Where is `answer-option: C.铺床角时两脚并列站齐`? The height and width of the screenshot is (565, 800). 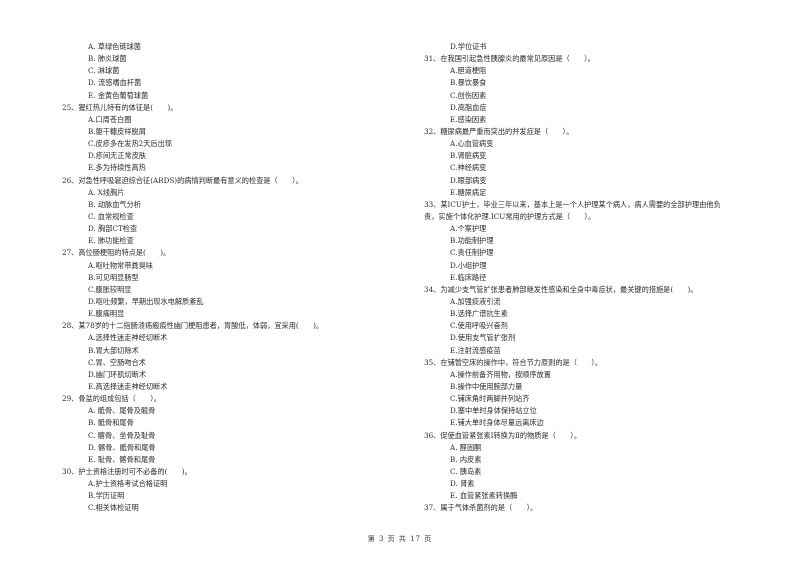
answer-option: C.铺床角时两脚并列站齐 is located at coordinates (490, 399).